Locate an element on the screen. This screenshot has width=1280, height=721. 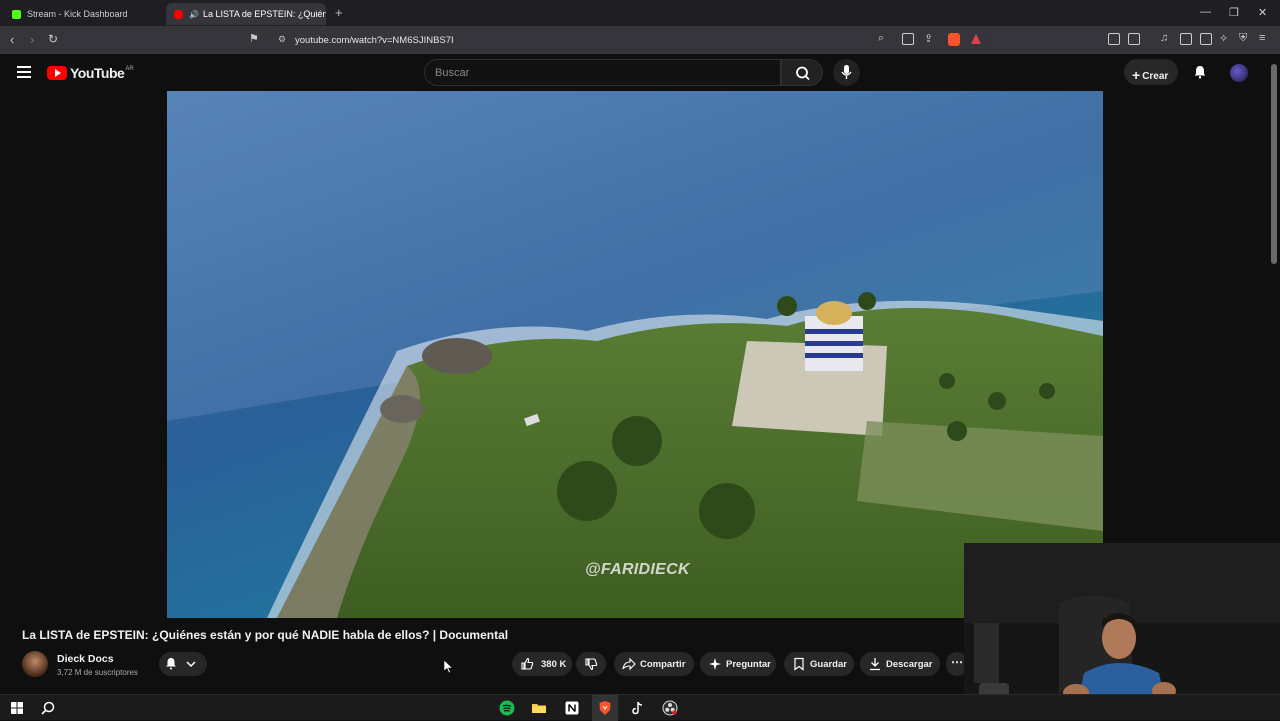
notion-icon is located at coordinates (572, 708).